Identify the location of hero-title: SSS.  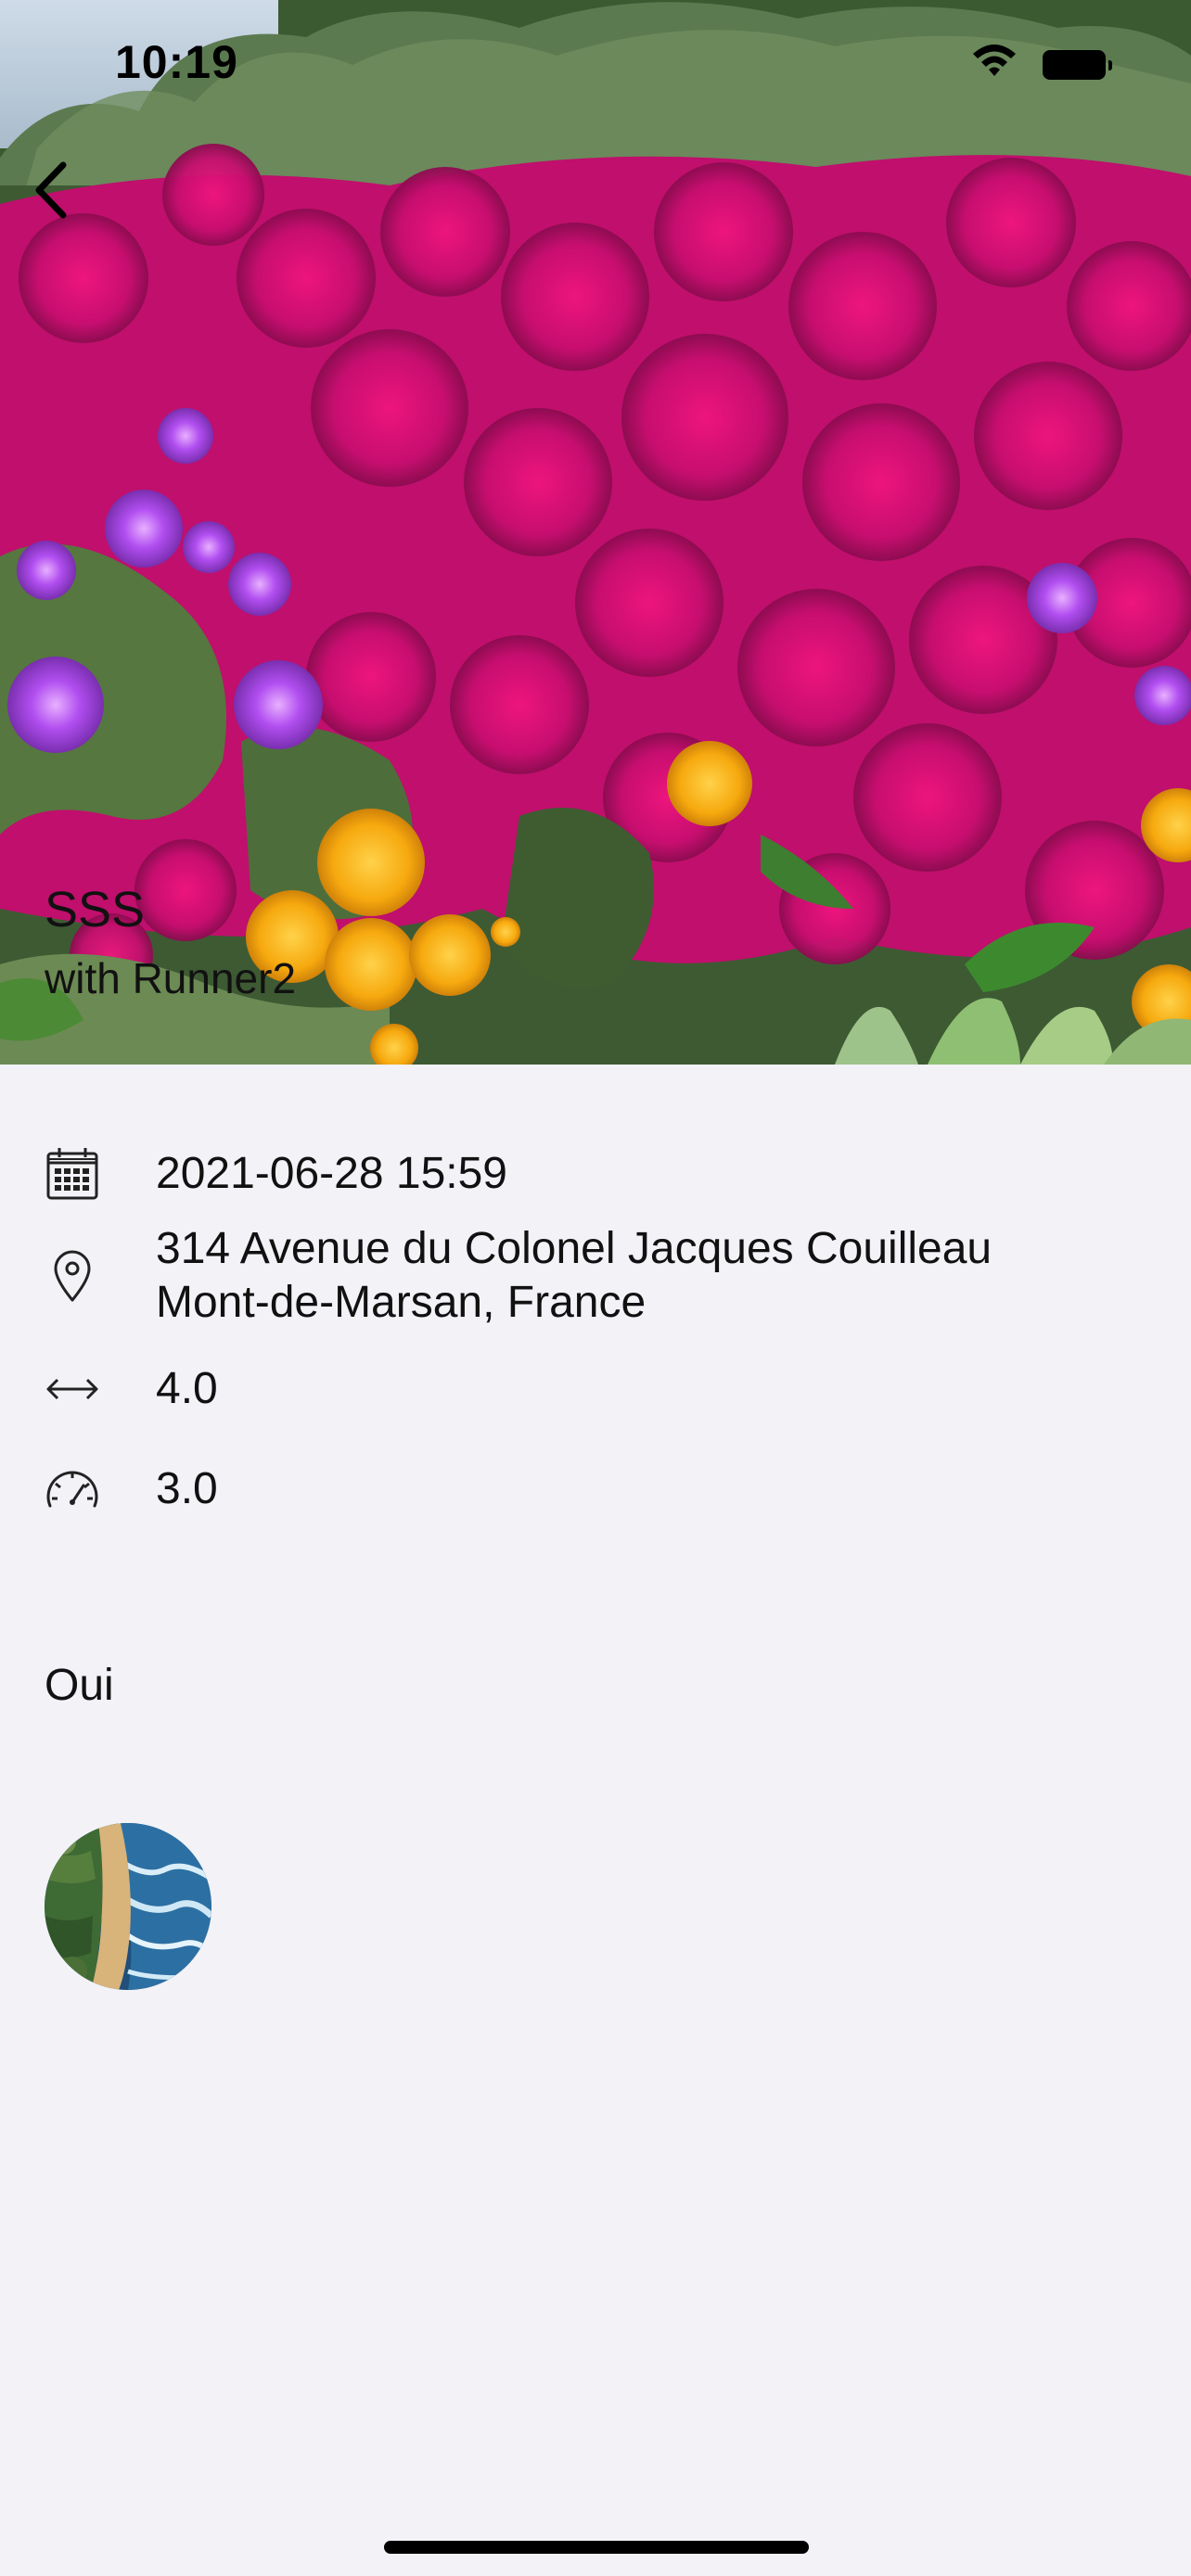
(95, 910).